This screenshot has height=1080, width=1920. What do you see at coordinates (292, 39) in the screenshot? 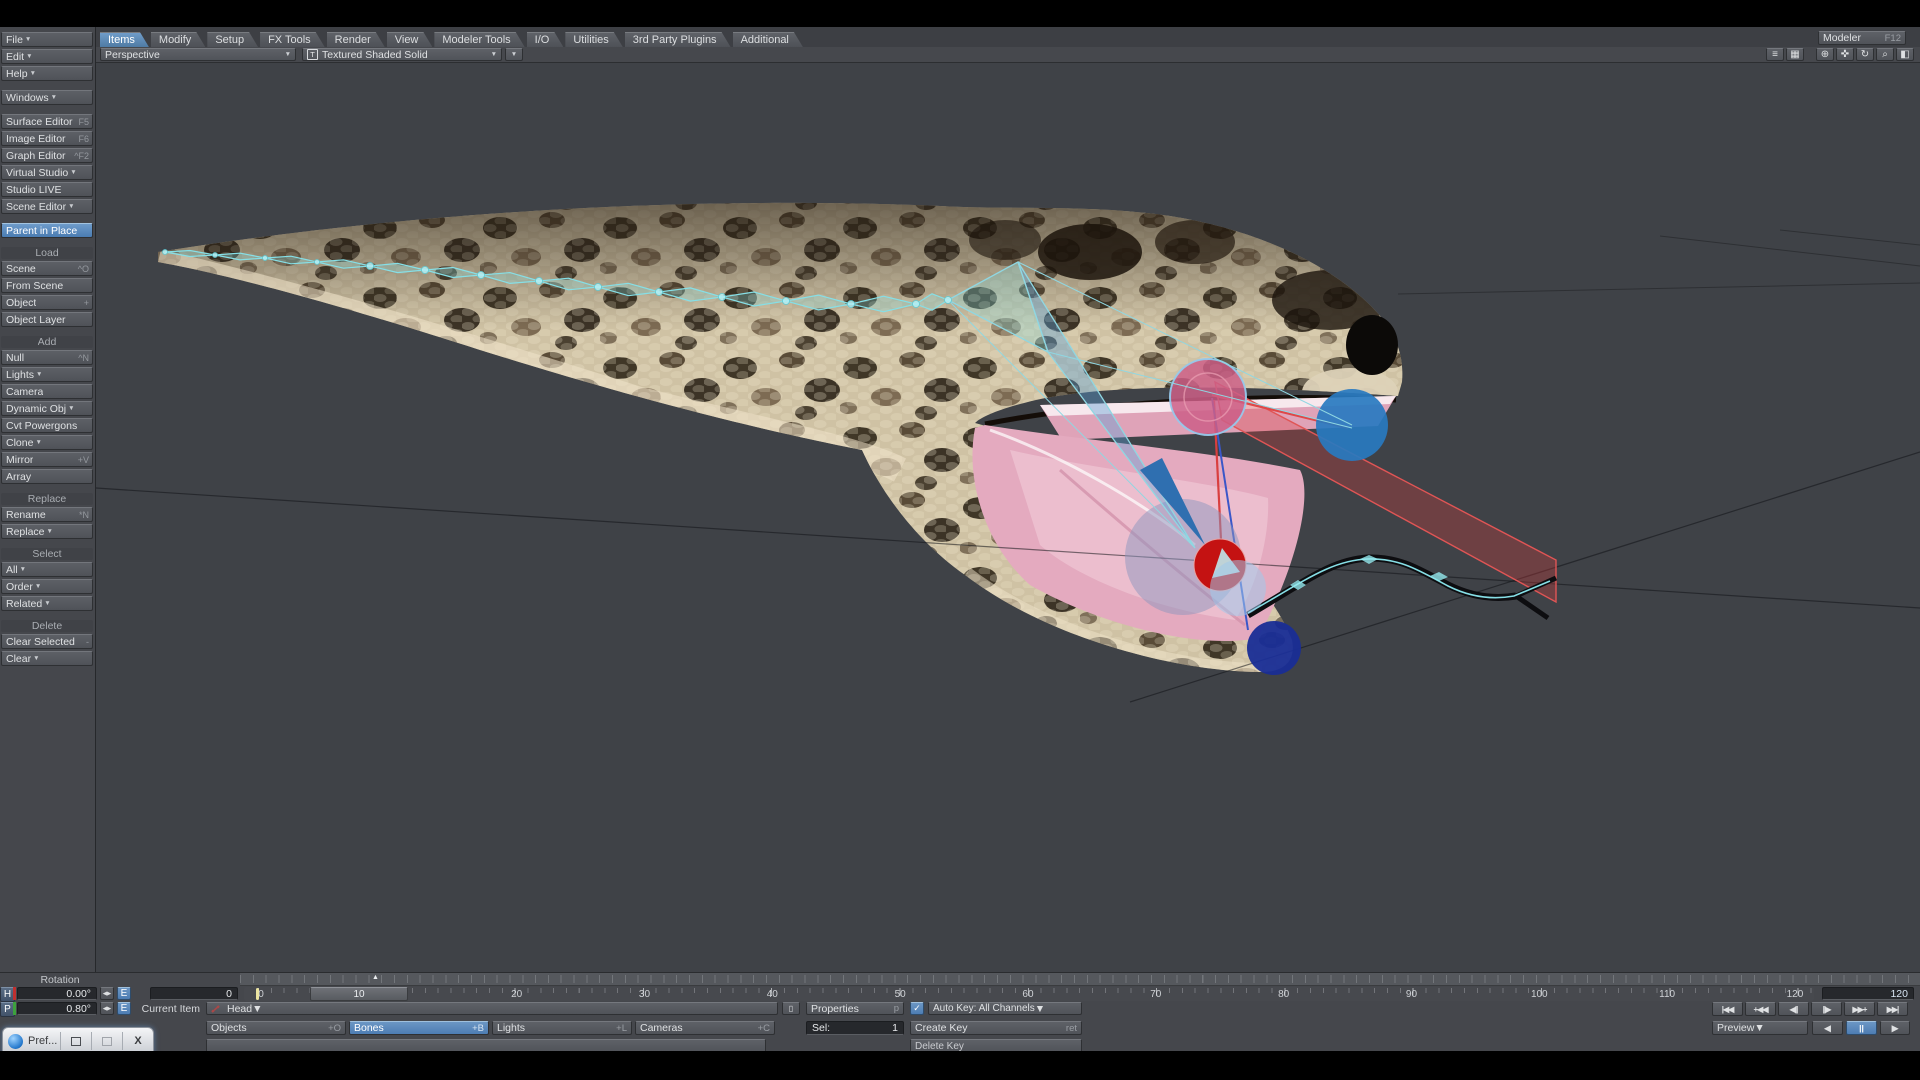
I see `menu-tab: FX Tools` at bounding box center [292, 39].